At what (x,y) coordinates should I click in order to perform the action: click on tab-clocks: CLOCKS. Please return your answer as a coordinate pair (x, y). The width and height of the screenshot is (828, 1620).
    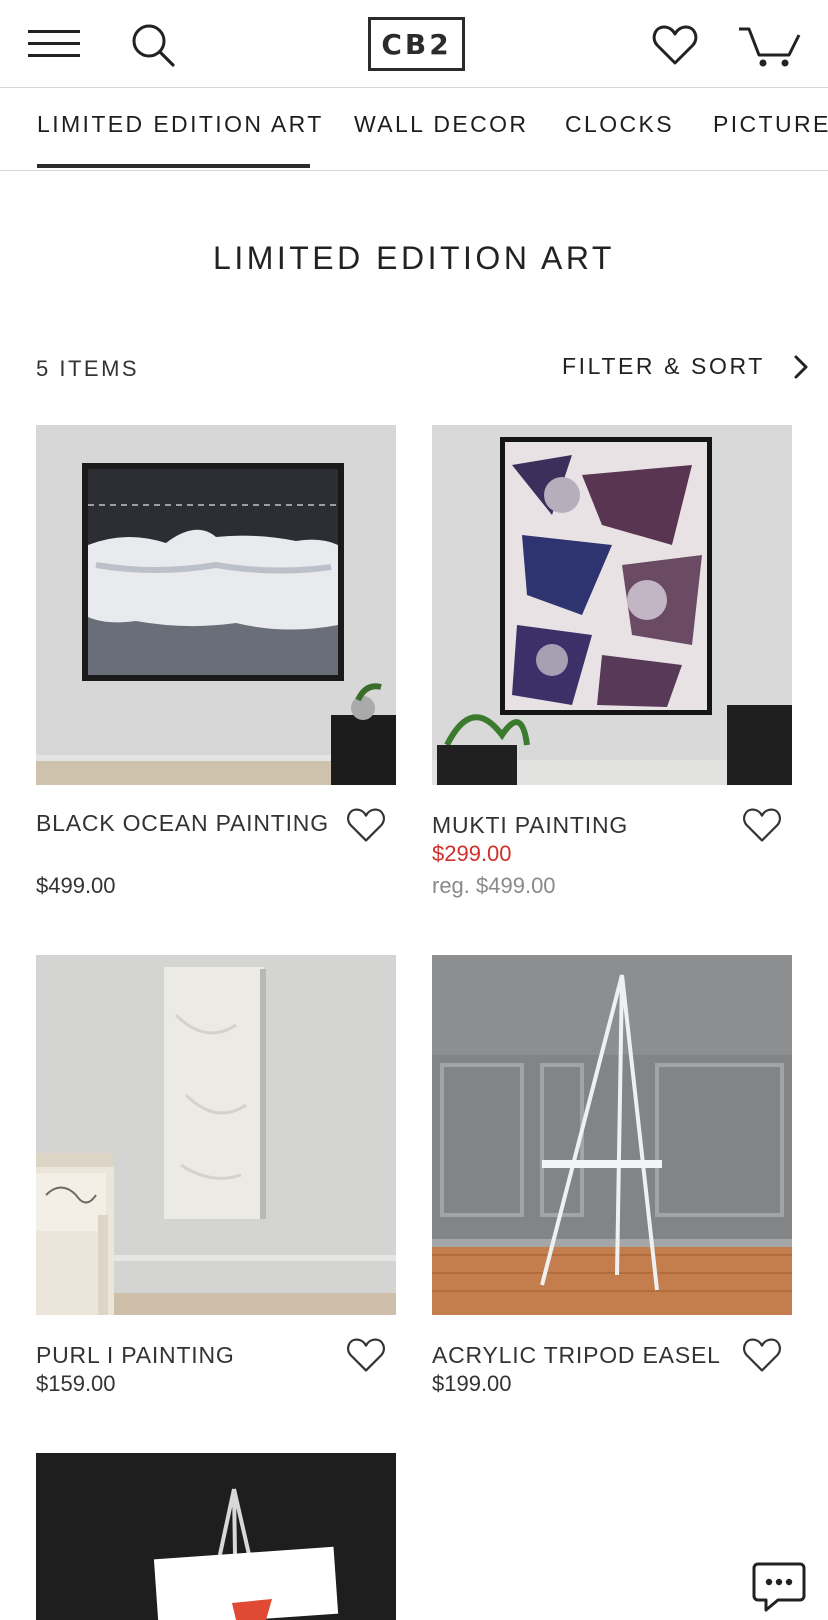
    Looking at the image, I should click on (619, 124).